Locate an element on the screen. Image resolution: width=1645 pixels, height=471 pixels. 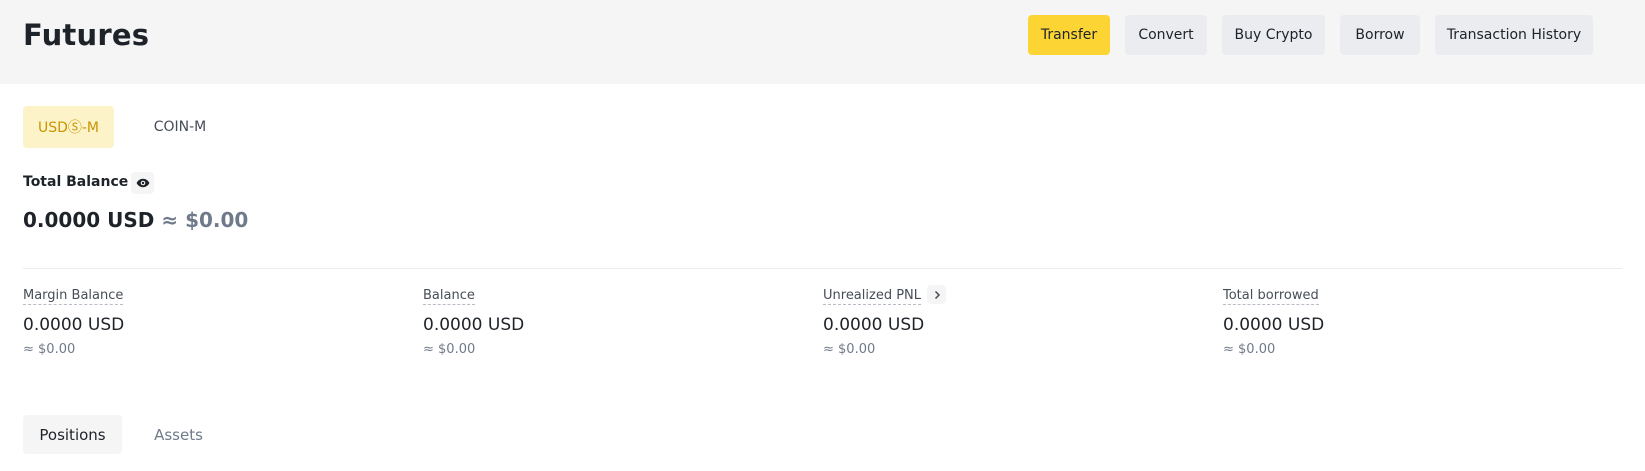
total-balance-value: 0.0000 USD ≈ $0.00 is located at coordinates (135, 220).